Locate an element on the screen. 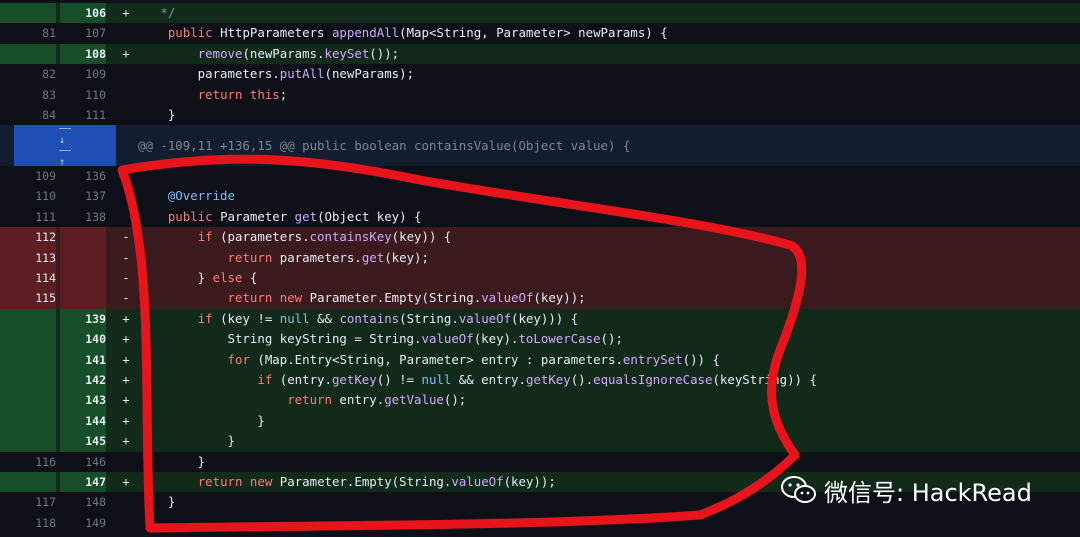  new-line-number: 148 is located at coordinates (83, 502).